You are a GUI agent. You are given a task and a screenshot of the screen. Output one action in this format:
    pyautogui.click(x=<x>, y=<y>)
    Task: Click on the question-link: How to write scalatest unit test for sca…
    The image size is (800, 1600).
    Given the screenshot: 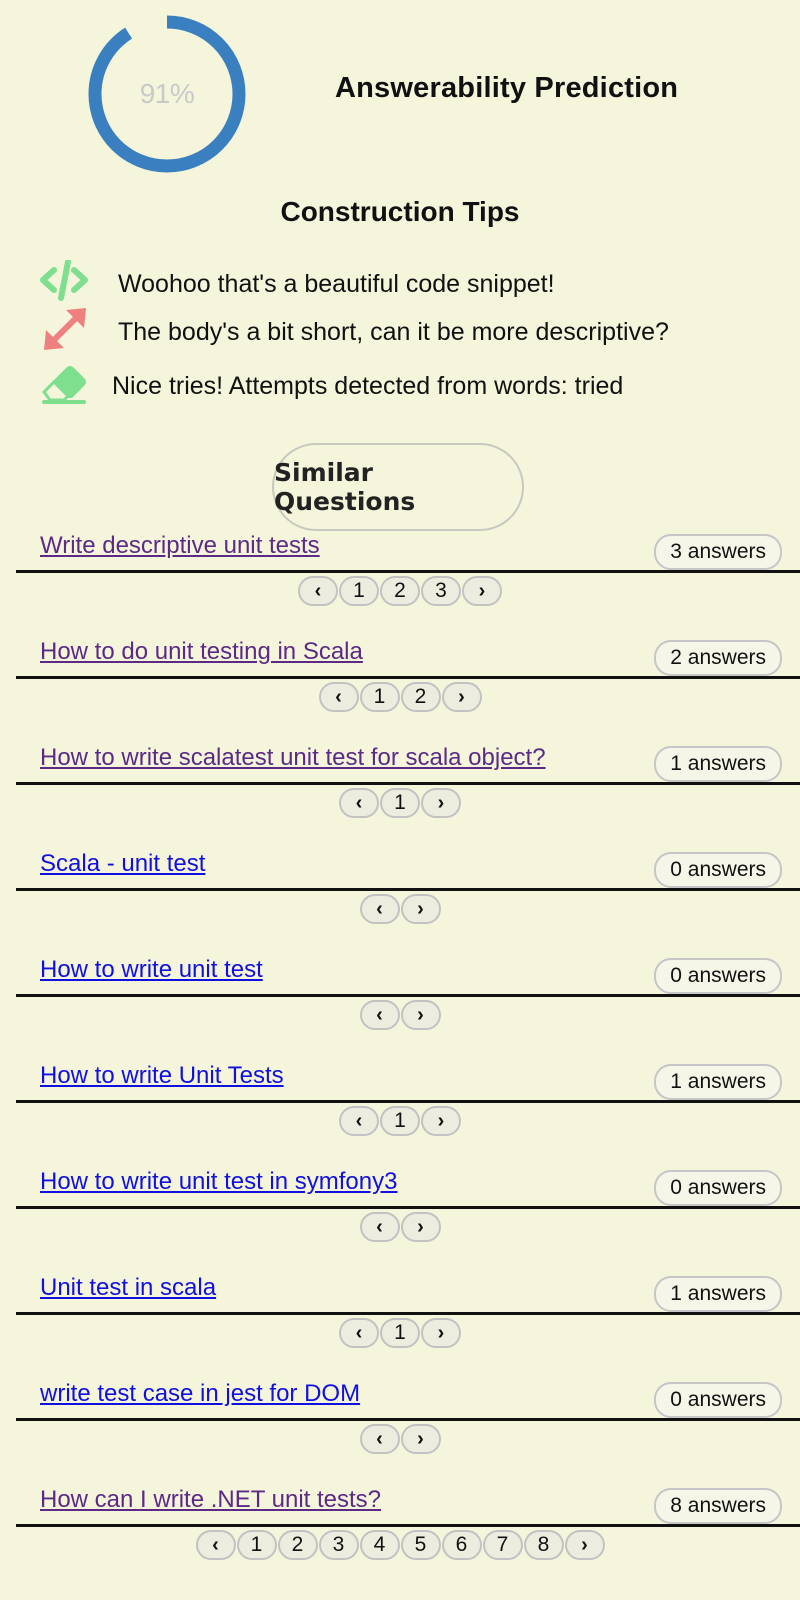 What is the action you would take?
    pyautogui.click(x=293, y=758)
    